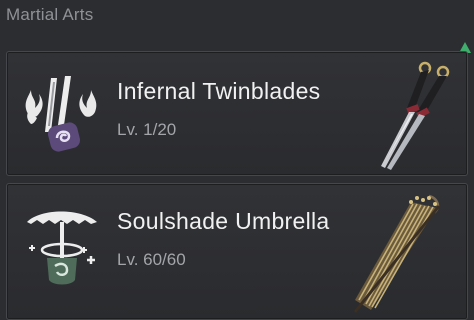 The height and width of the screenshot is (320, 474). What do you see at coordinates (219, 91) in the screenshot?
I see `martial-art-name: Infernal Twinblades` at bounding box center [219, 91].